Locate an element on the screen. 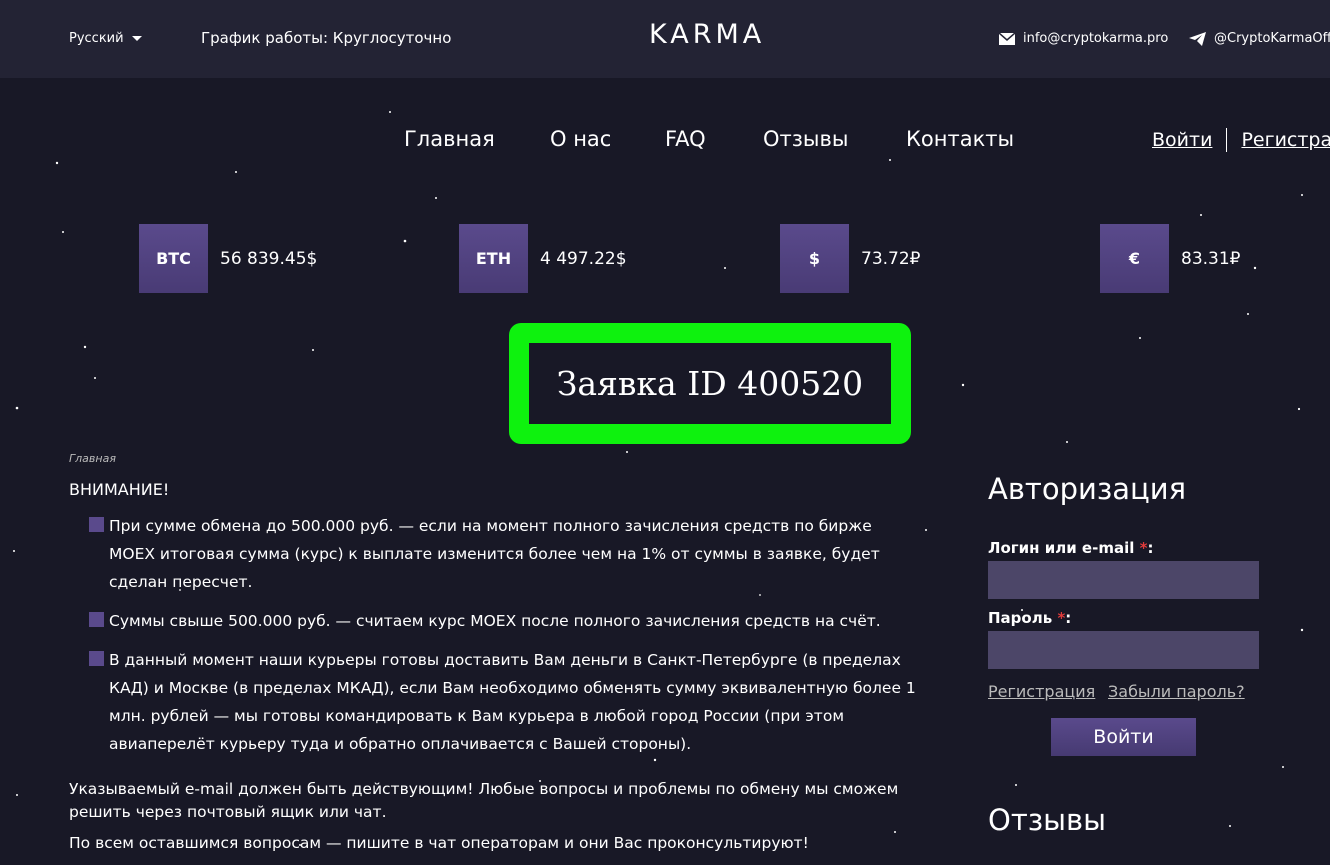  rate-btc: BTC 56 839.45$ is located at coordinates (228, 258).